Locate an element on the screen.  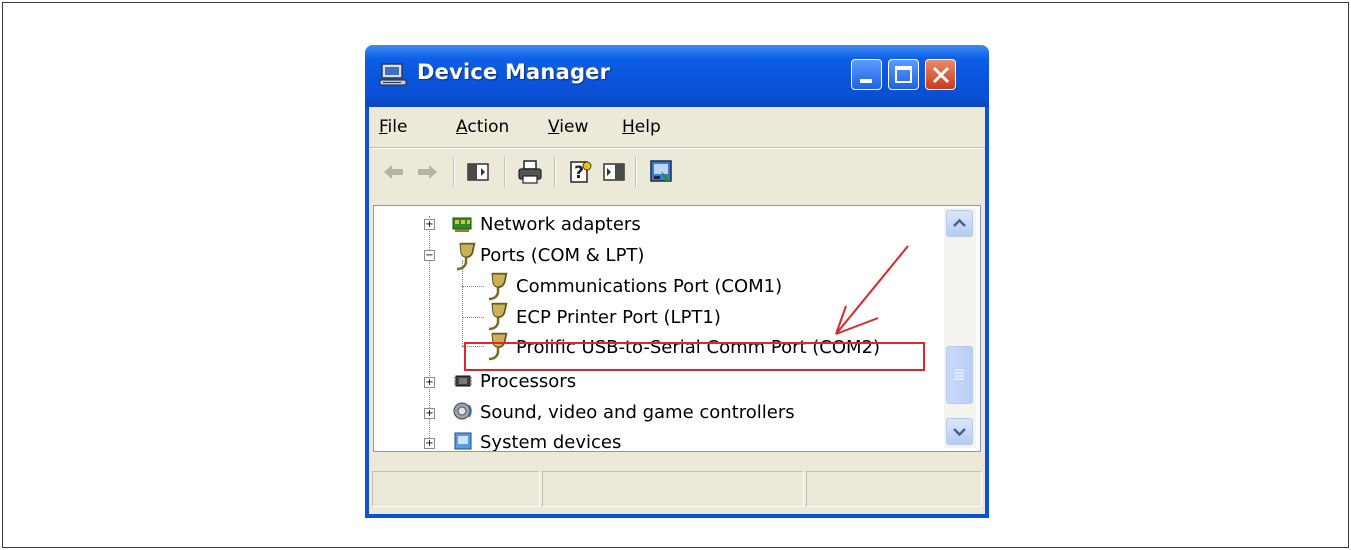
expand-sound-video-game: + is located at coordinates (429, 413).